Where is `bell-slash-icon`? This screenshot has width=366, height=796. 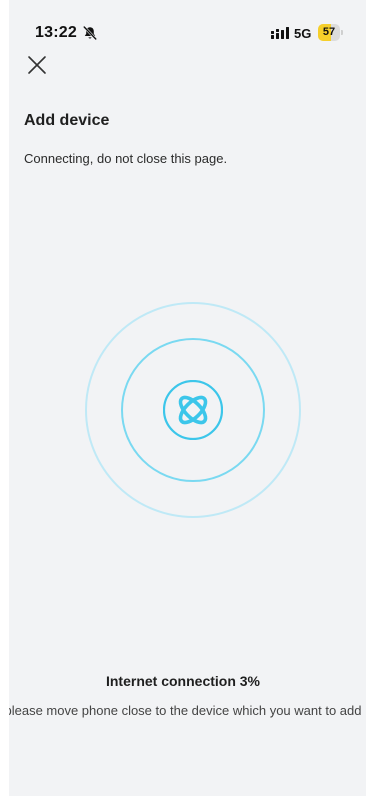 bell-slash-icon is located at coordinates (90, 33).